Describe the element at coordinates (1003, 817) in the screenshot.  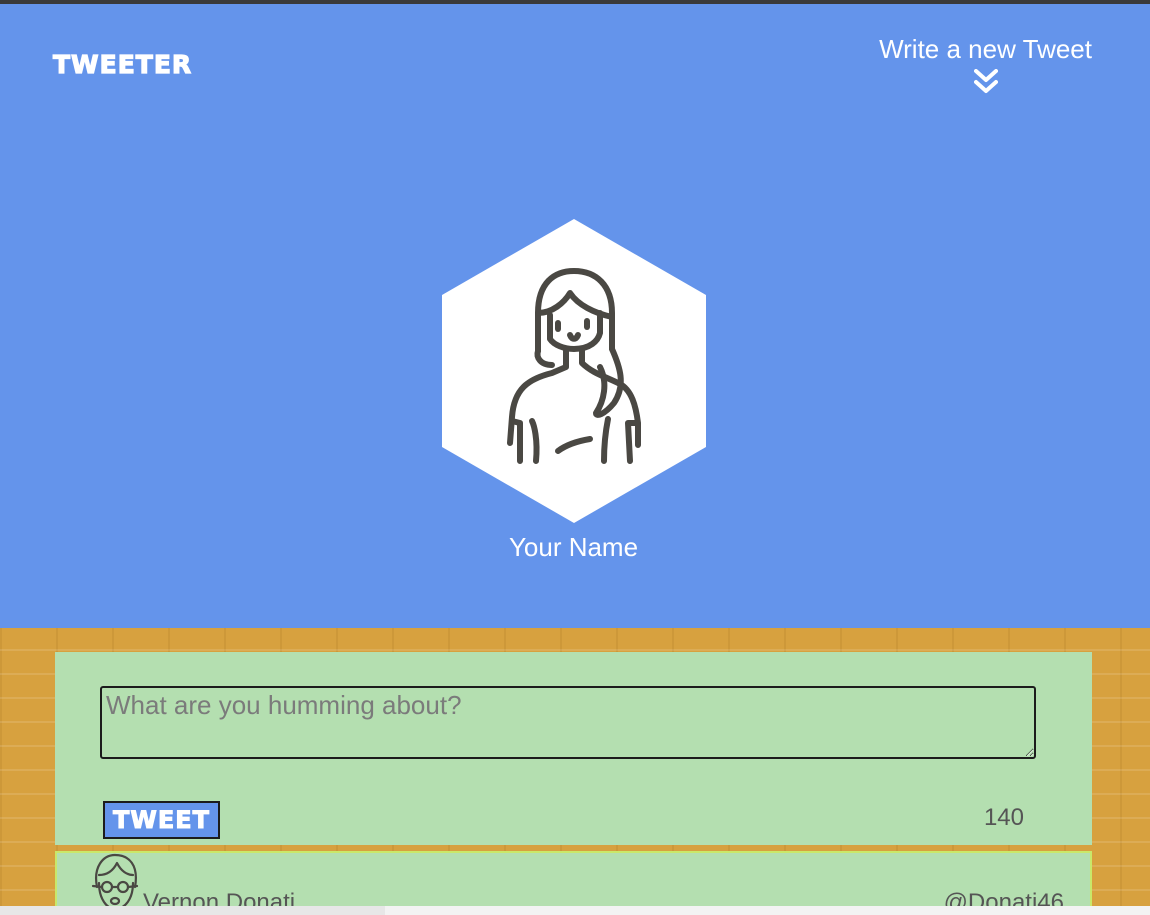
I see `character-counter: 140` at that location.